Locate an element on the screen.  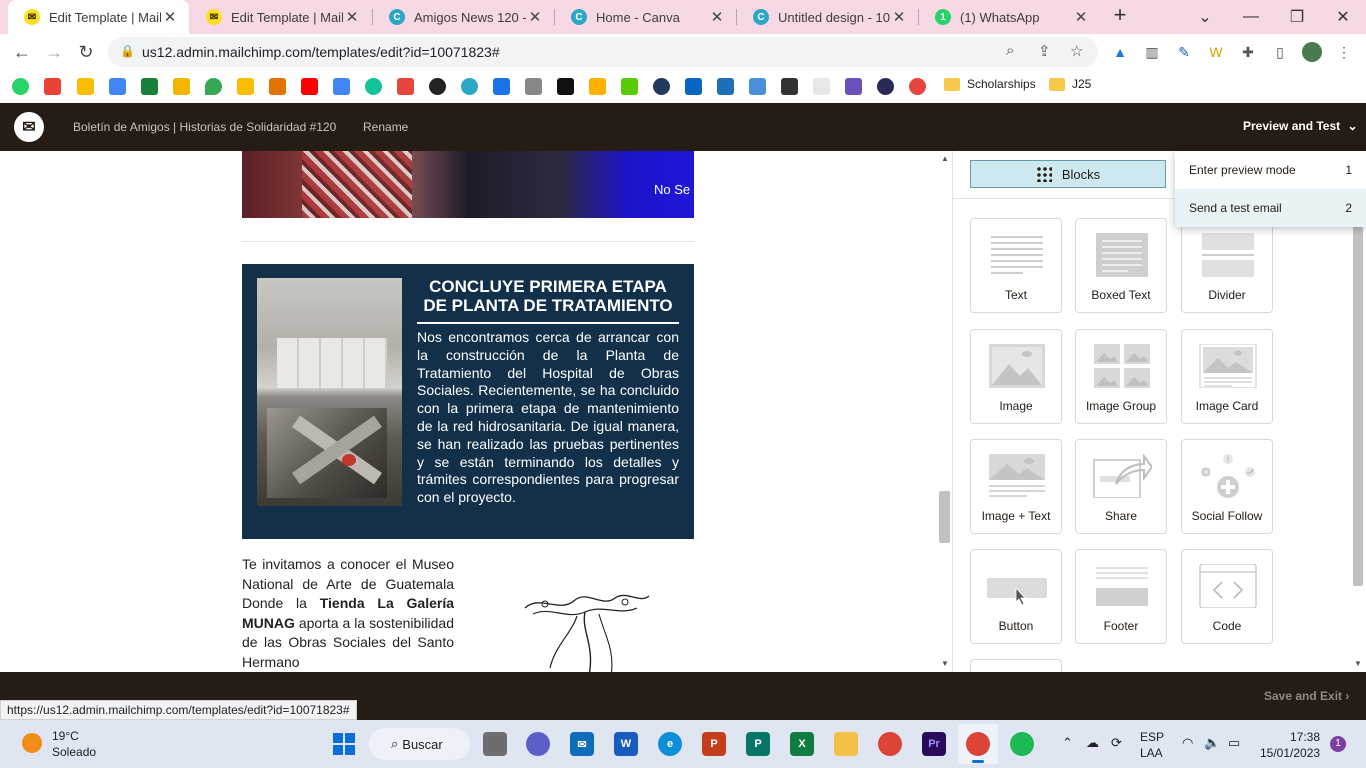
preview-and-test-button: Preview and Test ⌄ is located at coordinates (1300, 126).